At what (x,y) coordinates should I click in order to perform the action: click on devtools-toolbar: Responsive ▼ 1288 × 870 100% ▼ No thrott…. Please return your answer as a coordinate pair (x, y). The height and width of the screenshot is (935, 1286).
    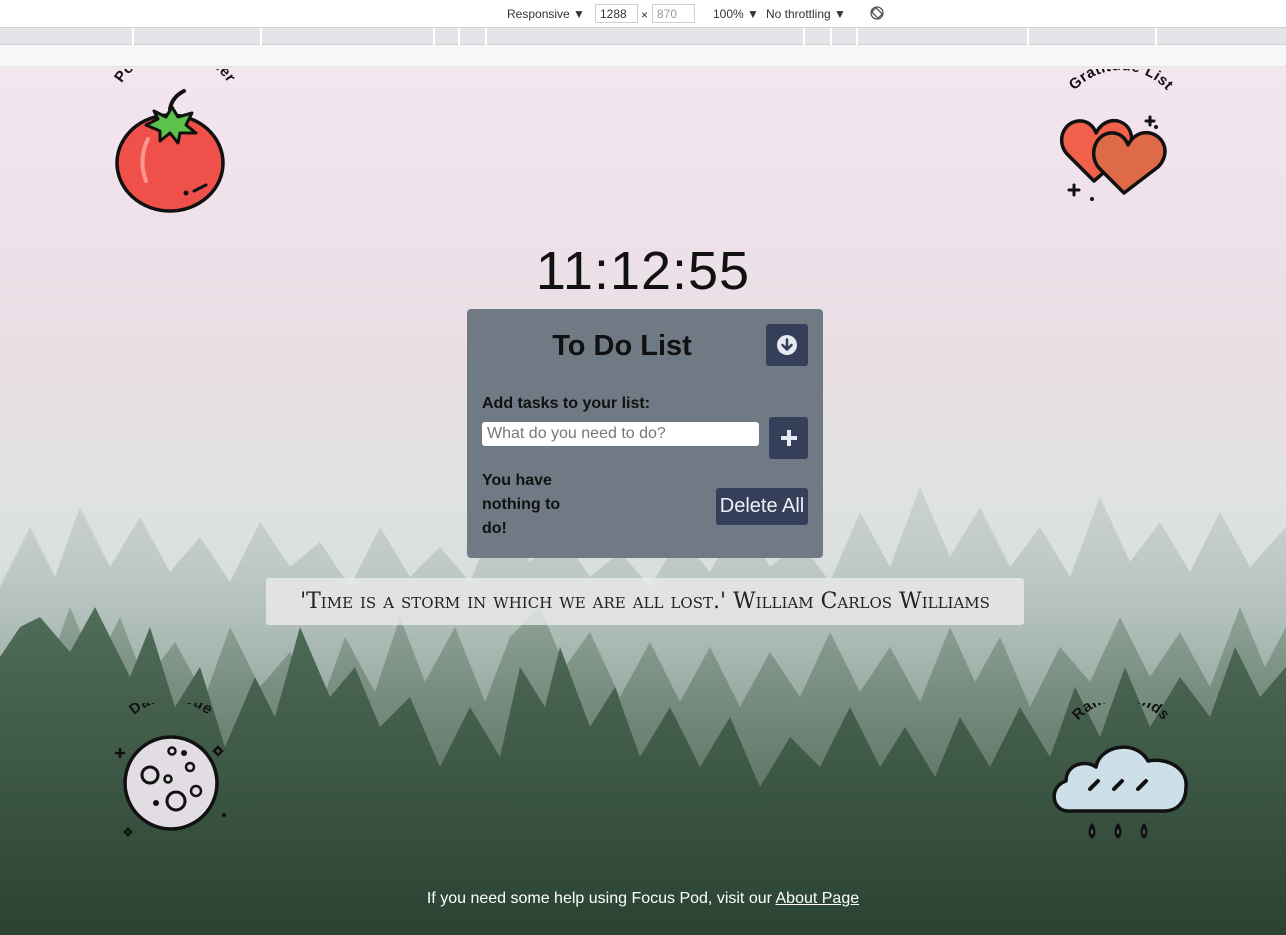
    Looking at the image, I should click on (643, 14).